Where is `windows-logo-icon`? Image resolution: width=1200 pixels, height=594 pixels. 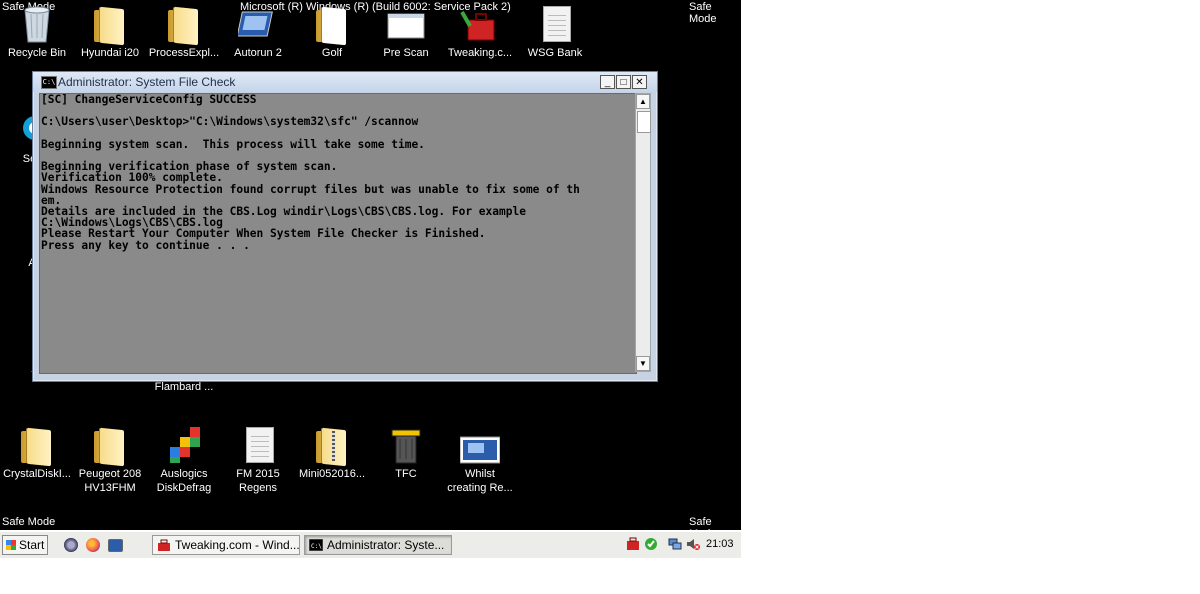
windows-logo-icon is located at coordinates (11, 545).